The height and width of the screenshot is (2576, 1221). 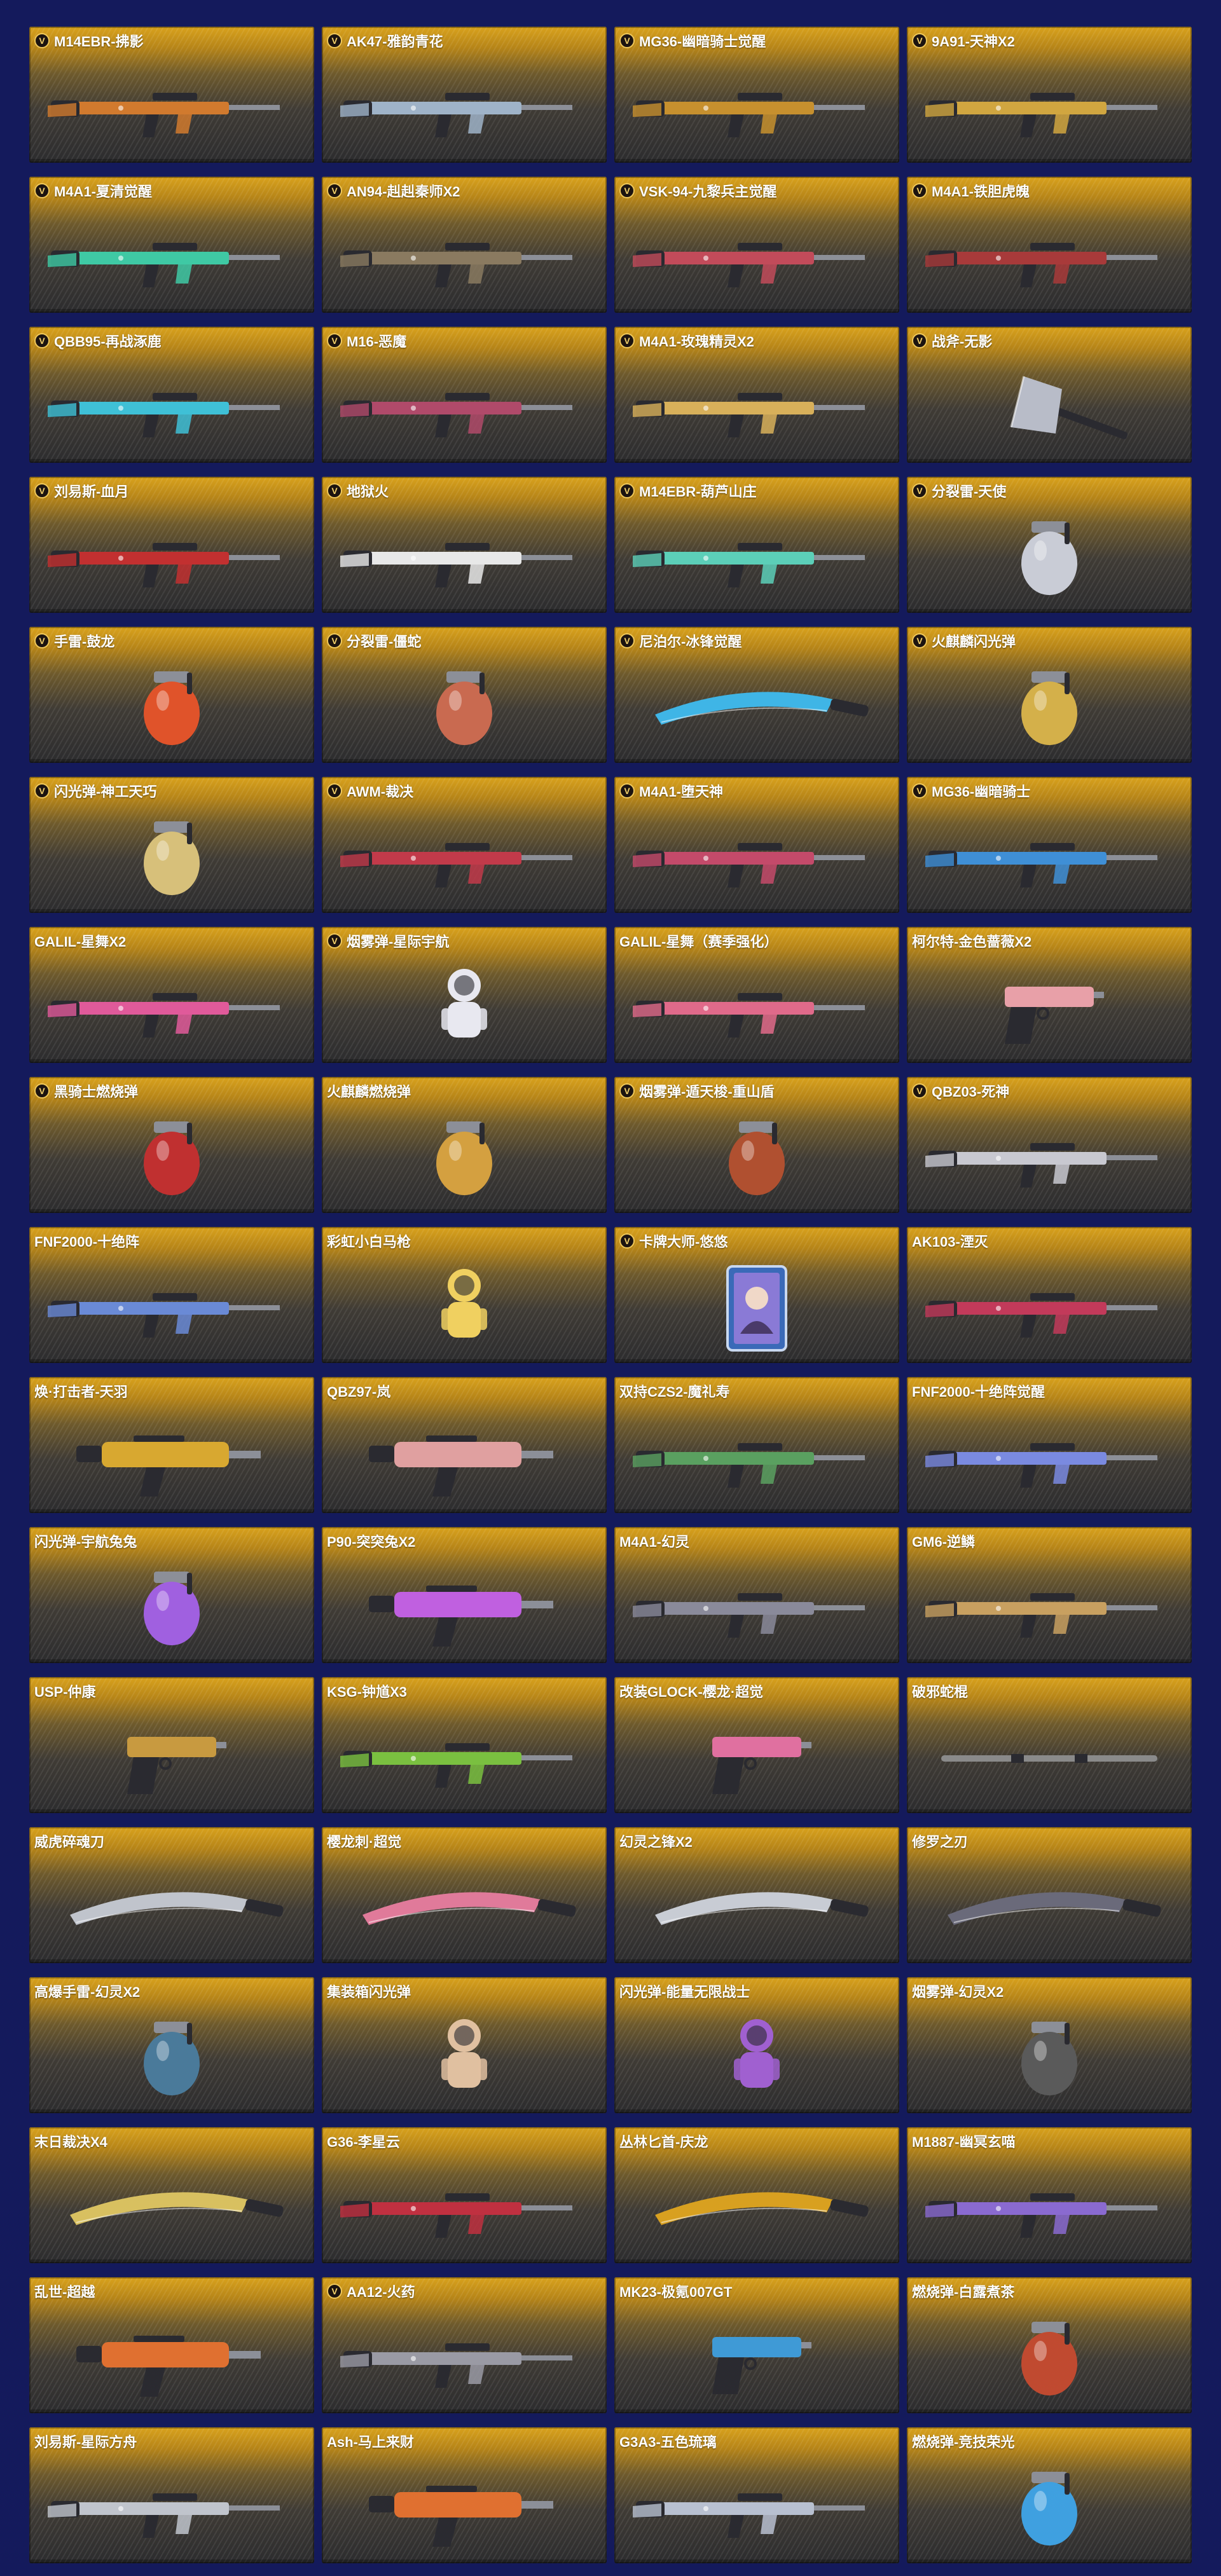 I want to click on weapon-card: V 烟雾弹-遁天梭-重山盾, so click(x=756, y=1145).